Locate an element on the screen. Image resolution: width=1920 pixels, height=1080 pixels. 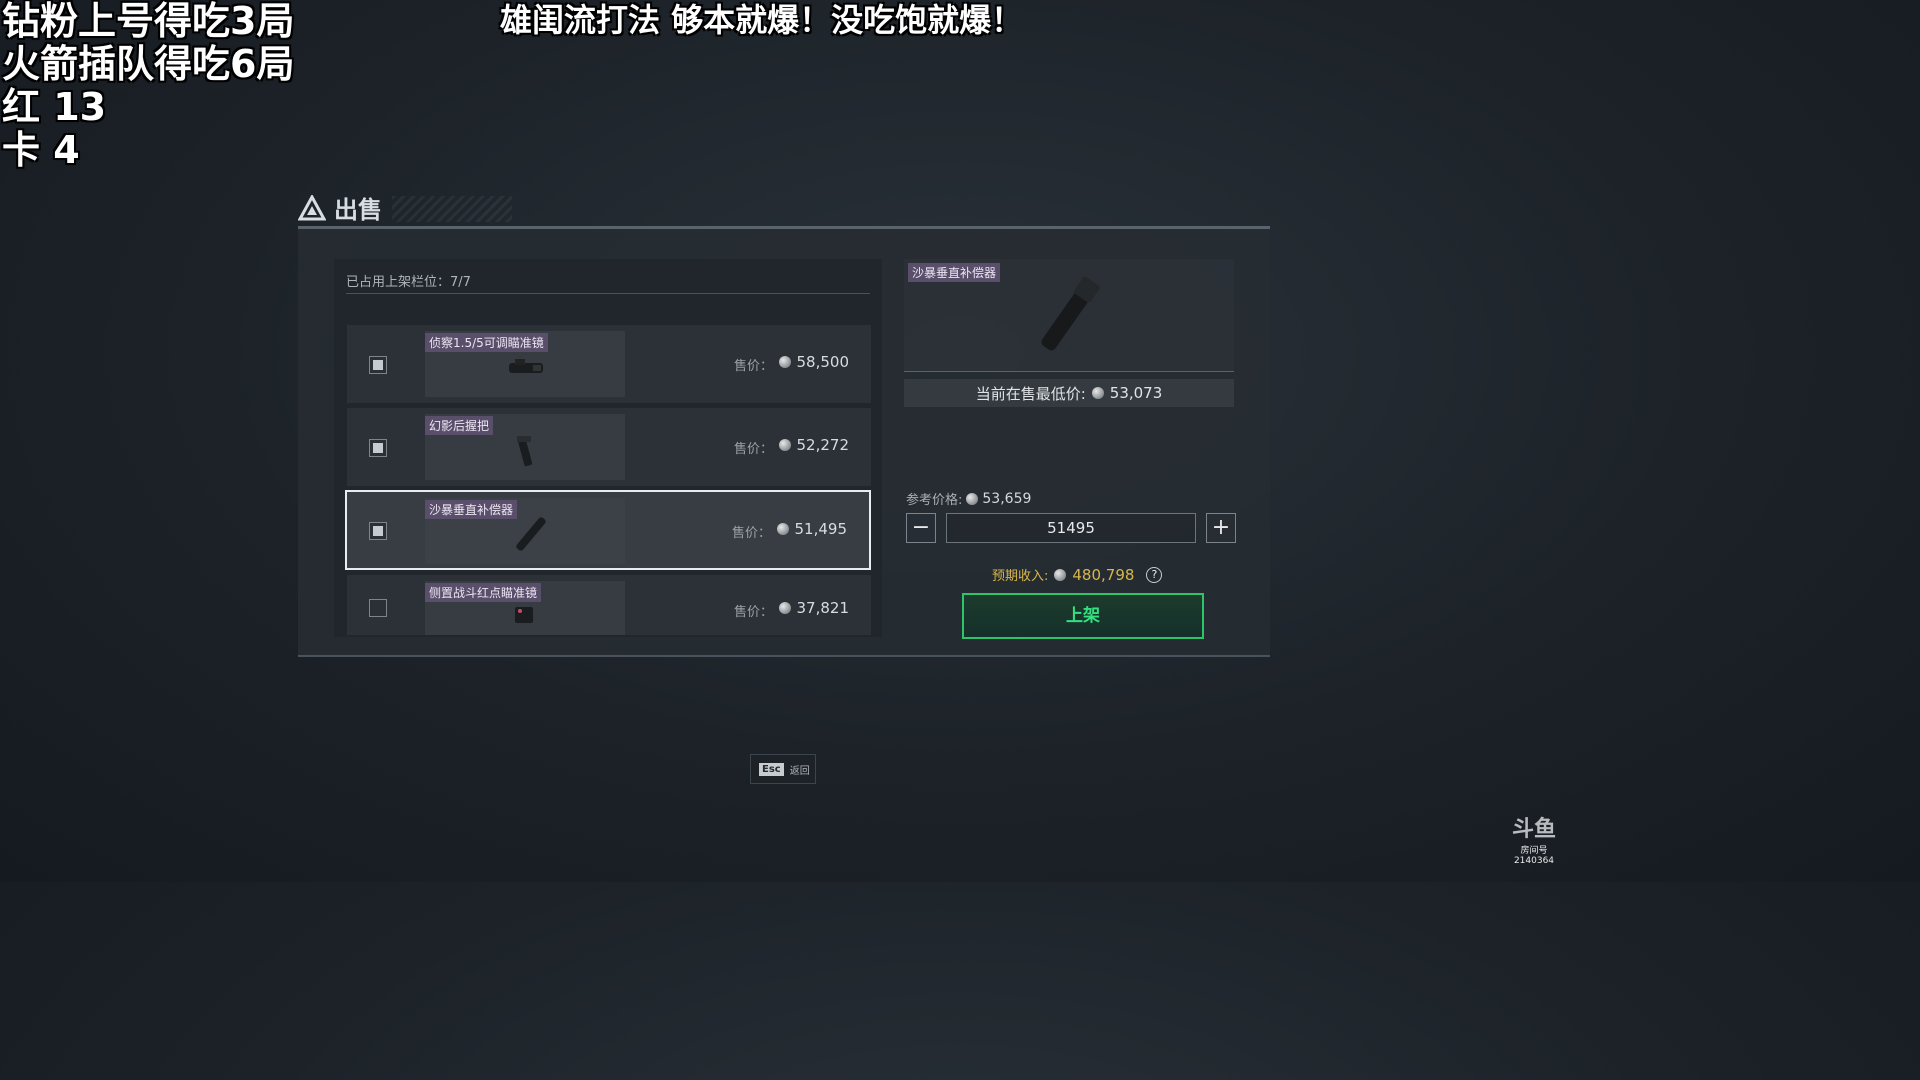
price-value: 52,272 is located at coordinates (814, 445).